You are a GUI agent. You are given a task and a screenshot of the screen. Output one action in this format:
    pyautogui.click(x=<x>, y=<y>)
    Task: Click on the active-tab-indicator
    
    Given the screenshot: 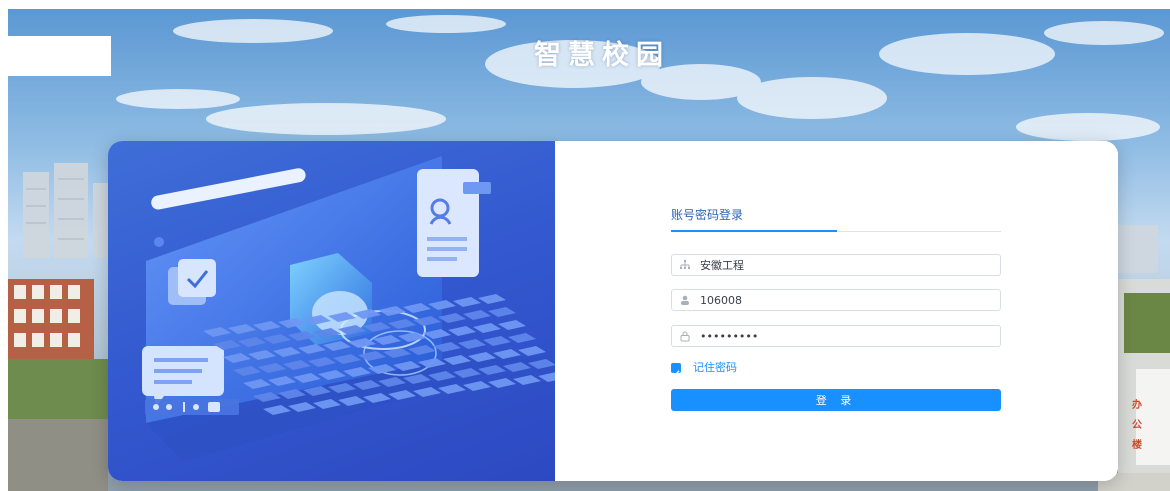 What is the action you would take?
    pyautogui.click(x=754, y=231)
    